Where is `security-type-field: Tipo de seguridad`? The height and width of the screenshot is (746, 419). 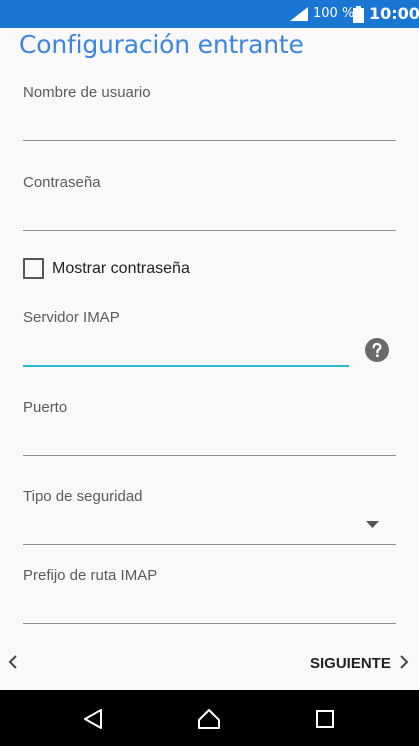 security-type-field: Tipo de seguridad is located at coordinates (209, 517).